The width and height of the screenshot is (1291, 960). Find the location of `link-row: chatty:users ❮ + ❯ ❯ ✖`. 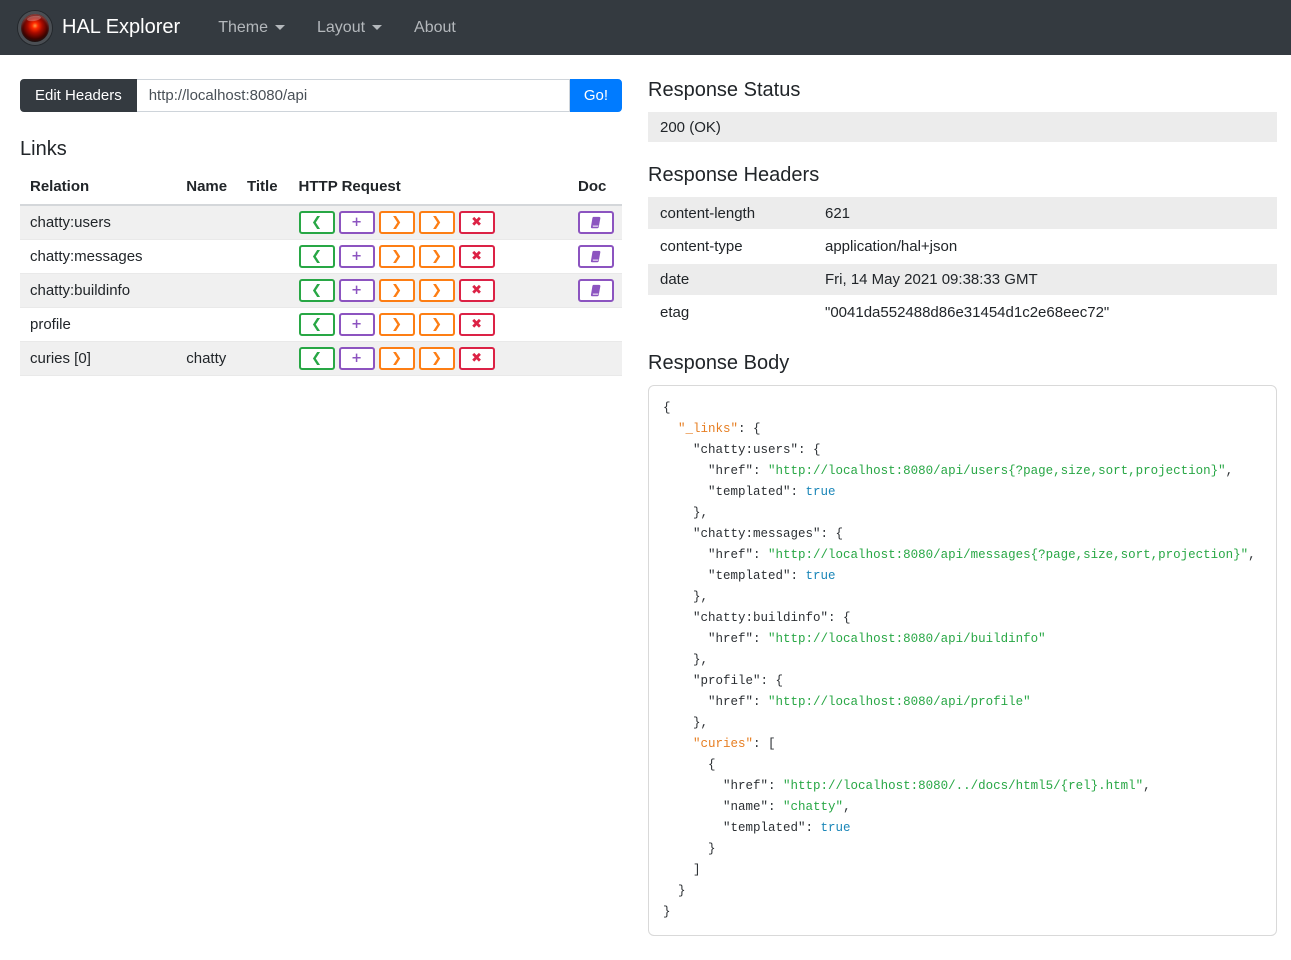

link-row: chatty:users ❮ + ❯ ❯ ✖ is located at coordinates (321, 222).